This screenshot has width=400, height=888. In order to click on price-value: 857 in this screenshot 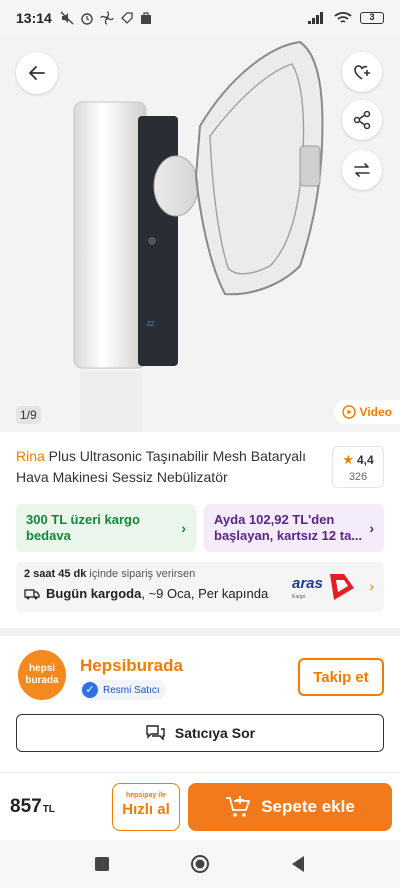, I will do `click(26, 806)`.